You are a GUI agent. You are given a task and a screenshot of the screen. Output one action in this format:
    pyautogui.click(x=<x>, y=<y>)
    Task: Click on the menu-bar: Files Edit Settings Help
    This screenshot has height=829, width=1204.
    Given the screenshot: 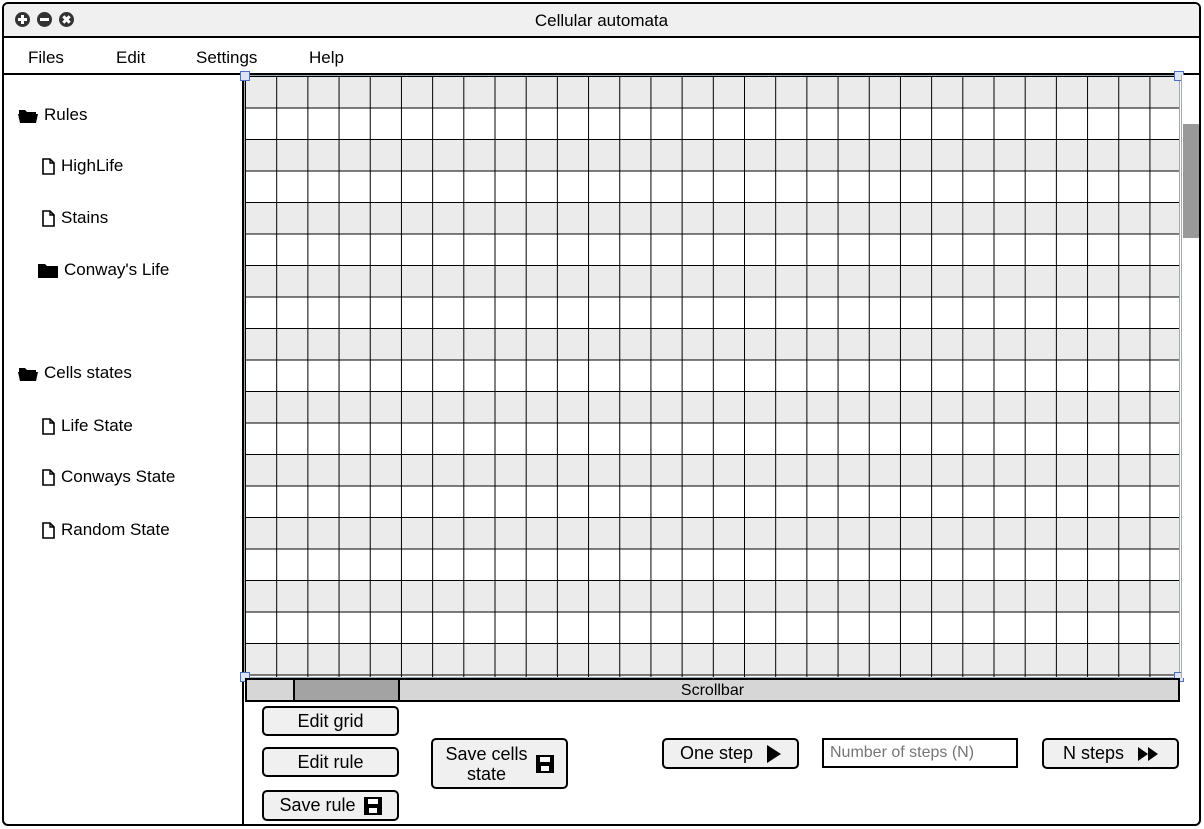 What is the action you would take?
    pyautogui.click(x=601, y=56)
    